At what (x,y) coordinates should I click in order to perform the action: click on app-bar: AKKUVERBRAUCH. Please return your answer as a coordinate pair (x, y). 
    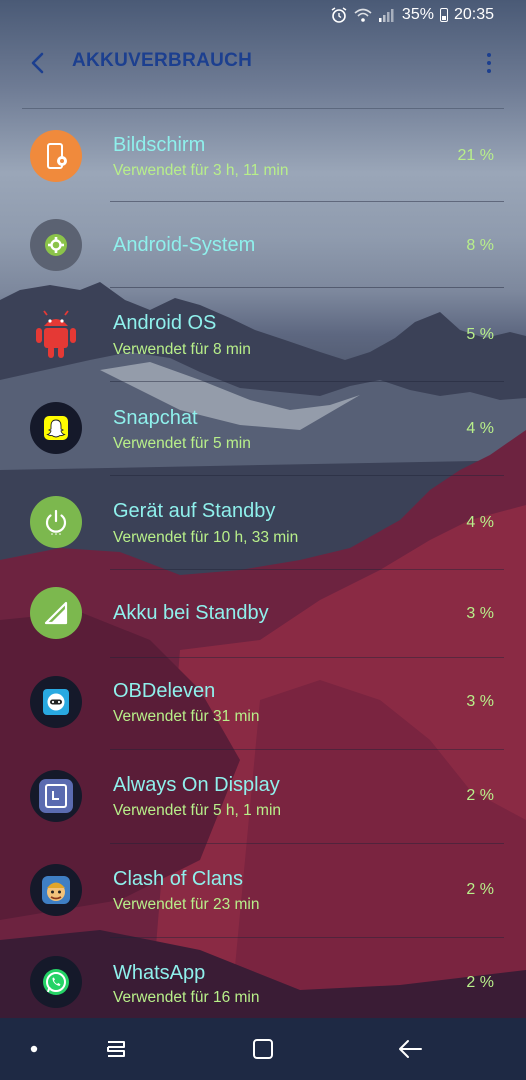
    Looking at the image, I should click on (263, 63).